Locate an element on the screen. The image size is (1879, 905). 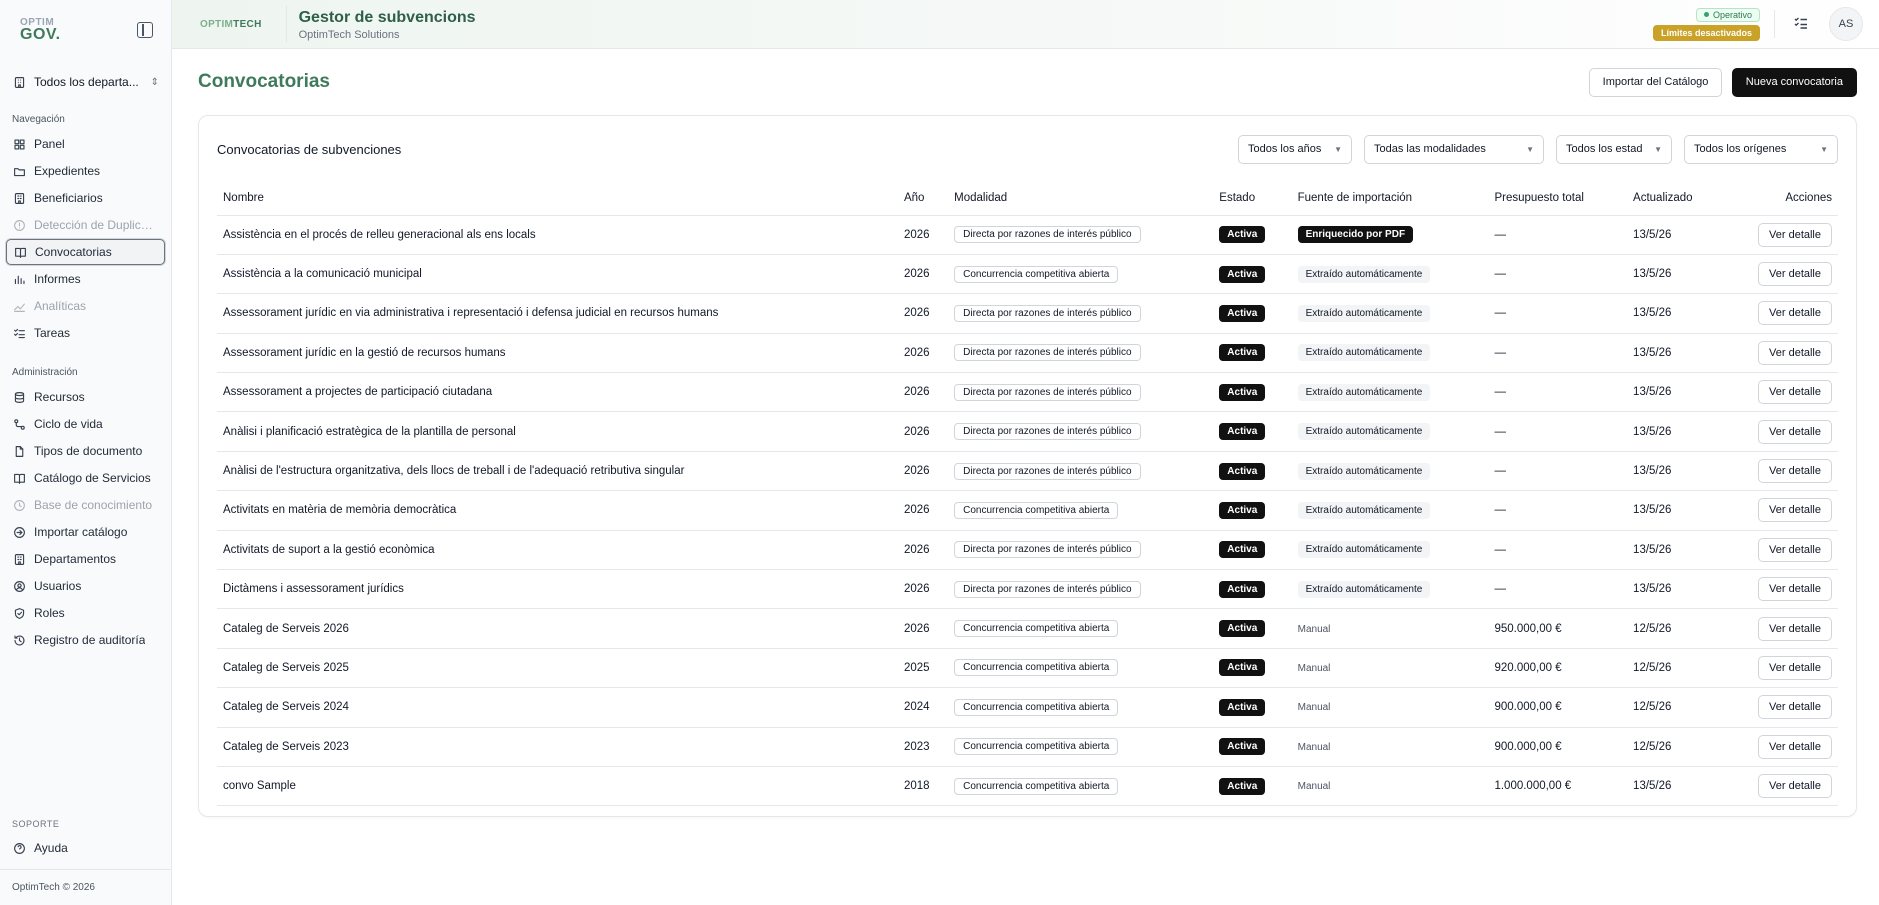
col-updated-header: Actualizado is located at coordinates (1677, 199).